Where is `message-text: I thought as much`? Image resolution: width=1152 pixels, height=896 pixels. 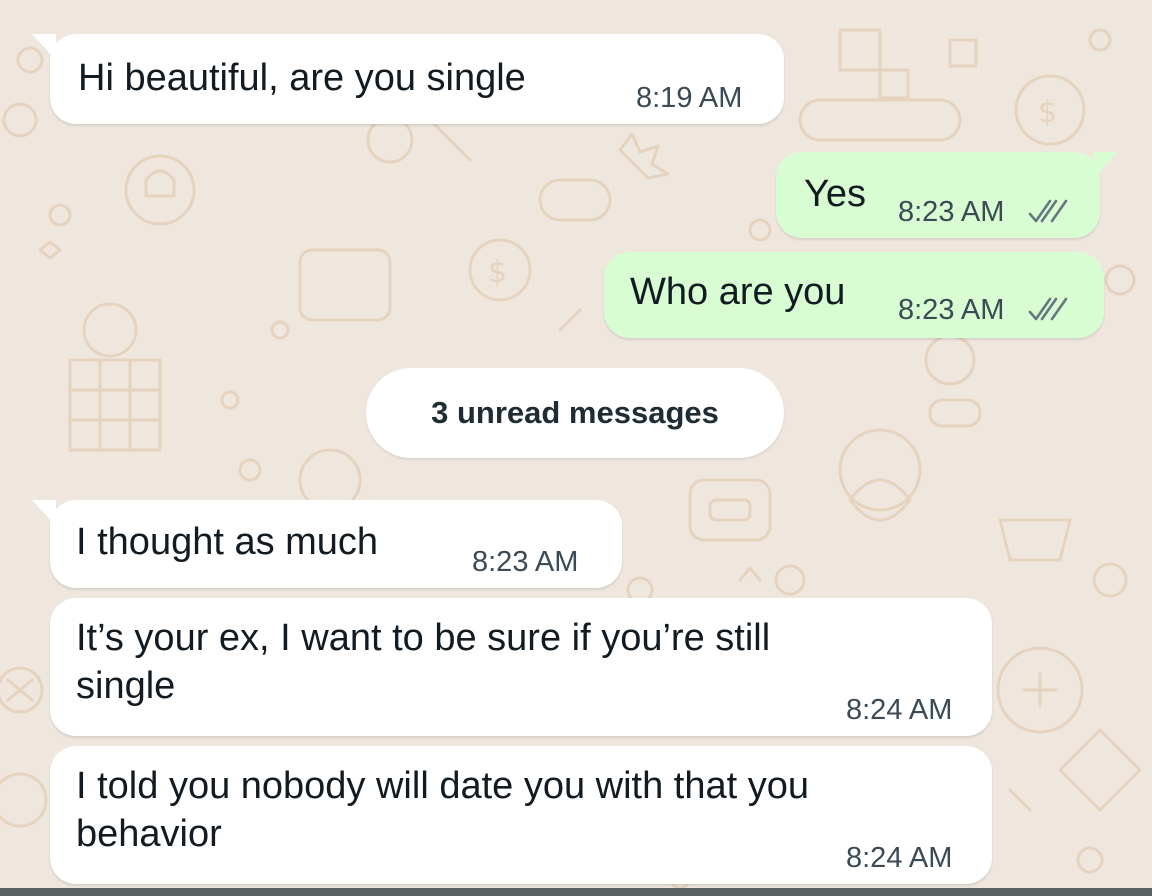
message-text: I thought as much is located at coordinates (227, 542).